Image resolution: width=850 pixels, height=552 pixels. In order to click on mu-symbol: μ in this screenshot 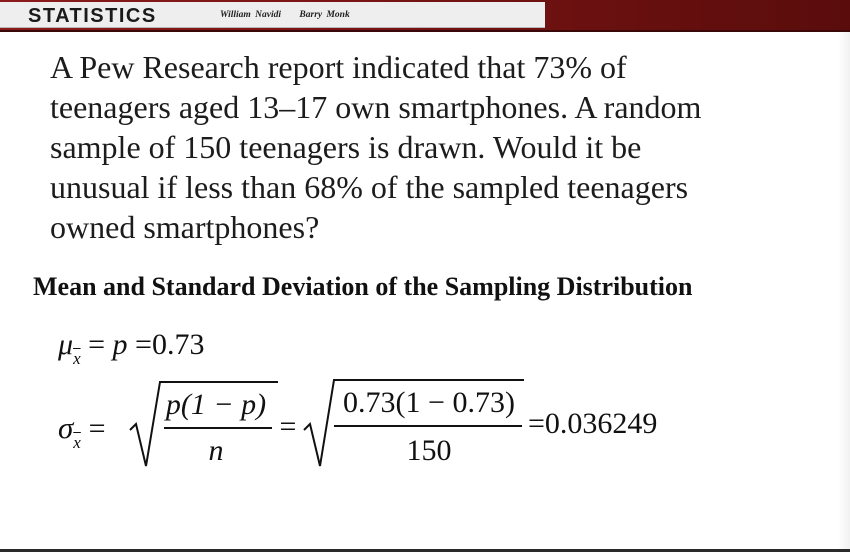, I will do `click(66, 344)`.